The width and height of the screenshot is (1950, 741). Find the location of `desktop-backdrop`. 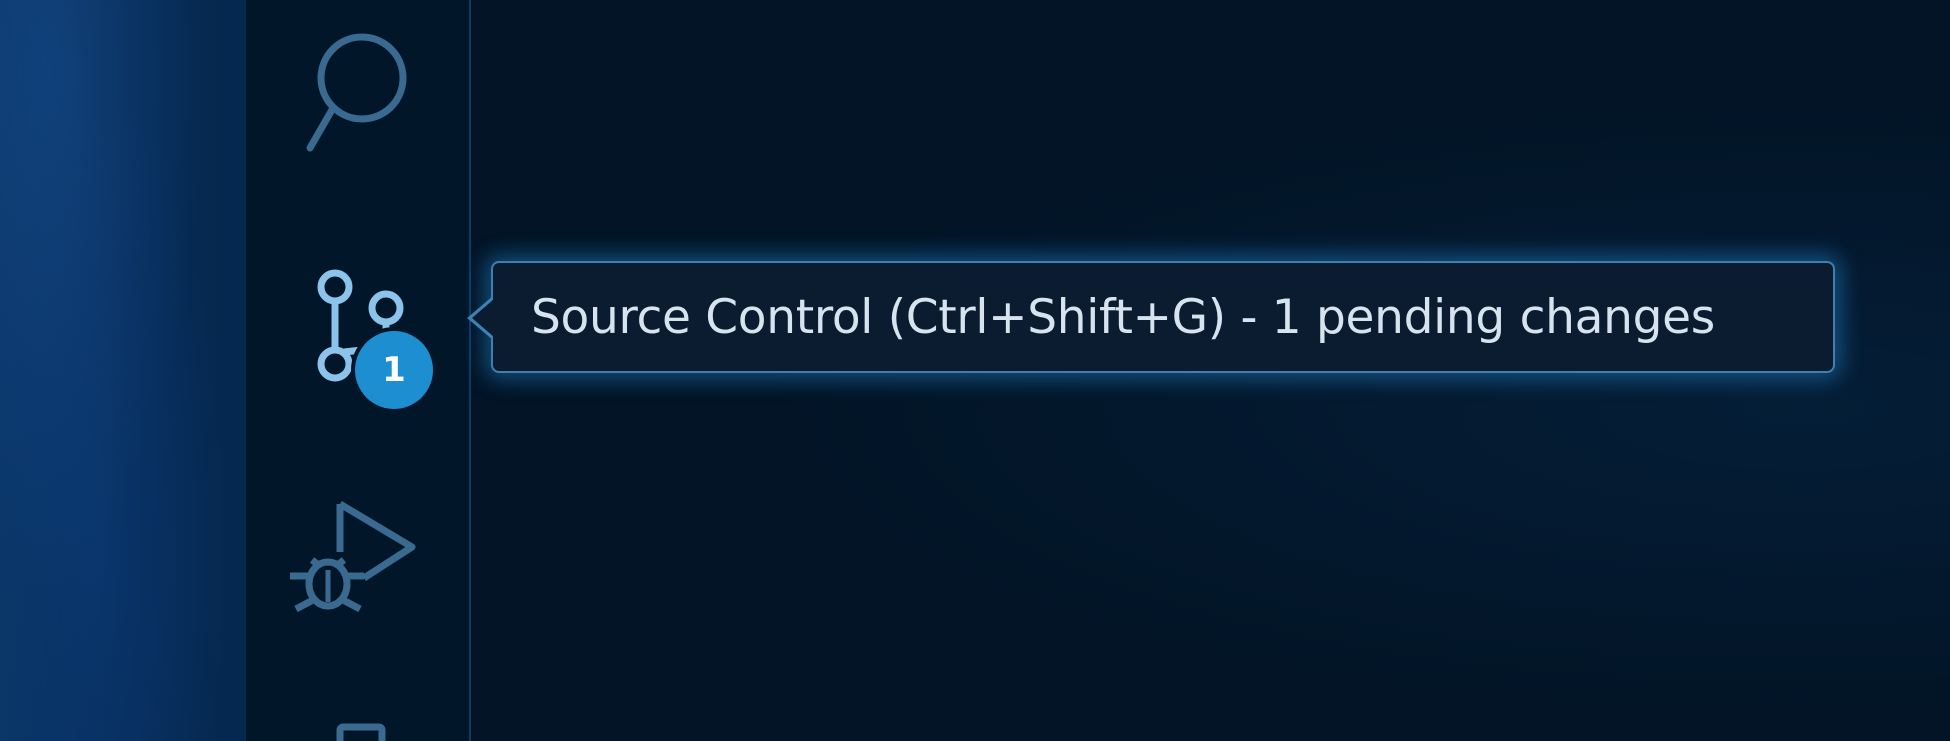

desktop-backdrop is located at coordinates (123, 370).